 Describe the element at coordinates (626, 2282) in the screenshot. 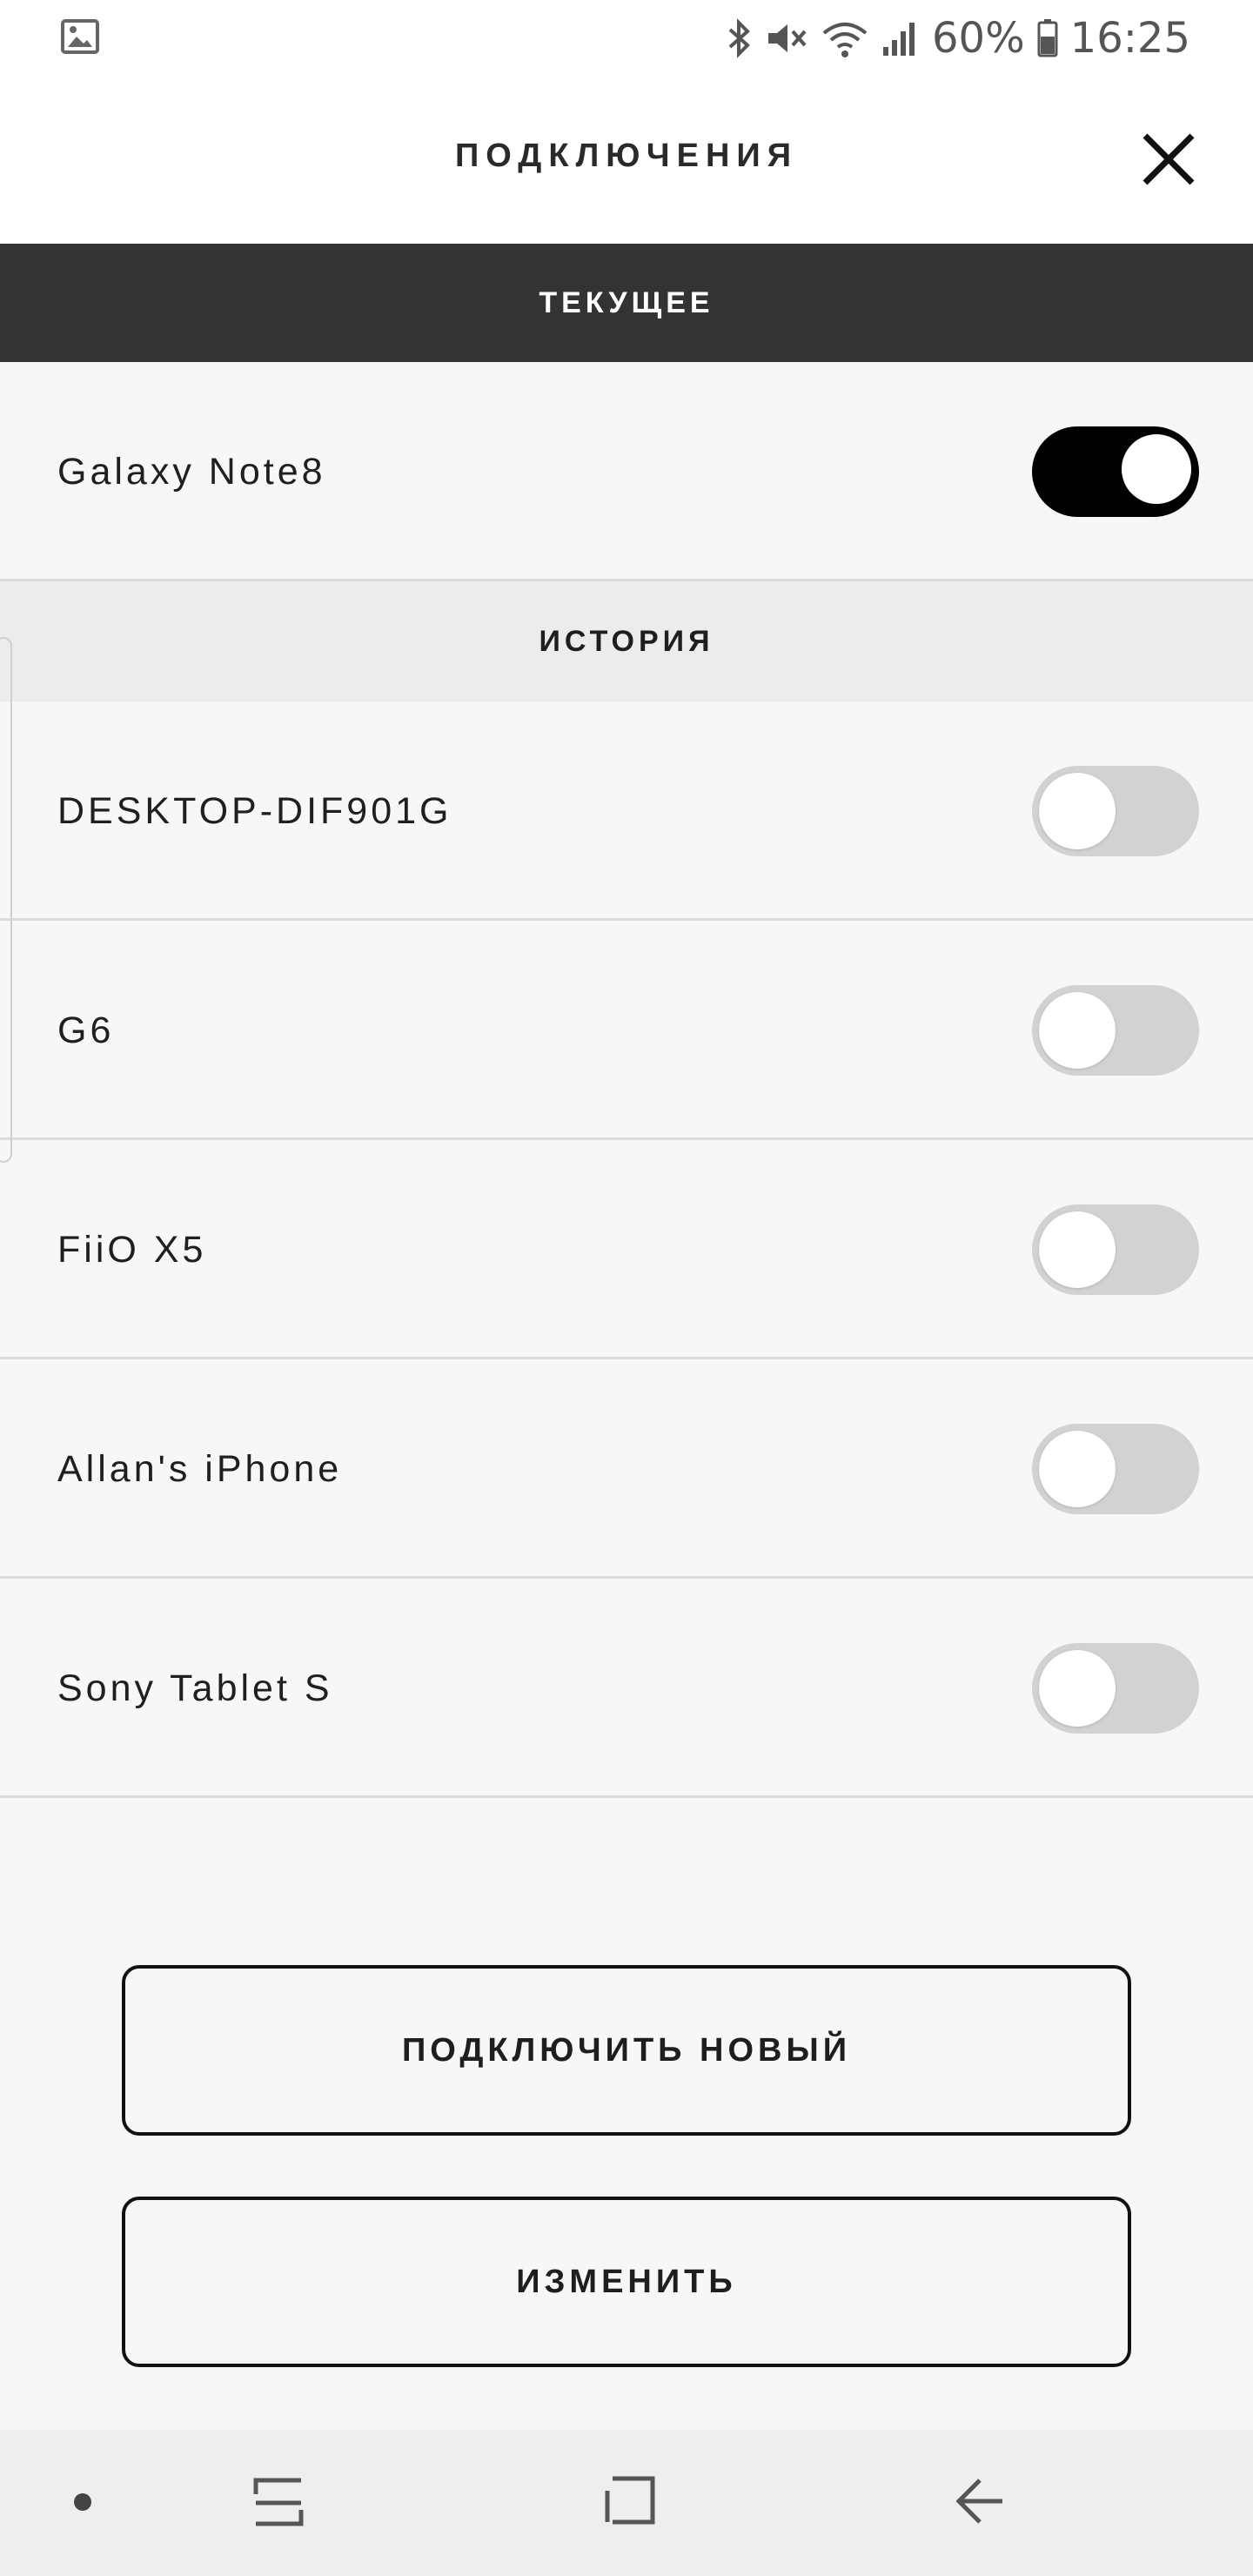

I see `edit-button: ИЗМЕНИТЬ` at that location.